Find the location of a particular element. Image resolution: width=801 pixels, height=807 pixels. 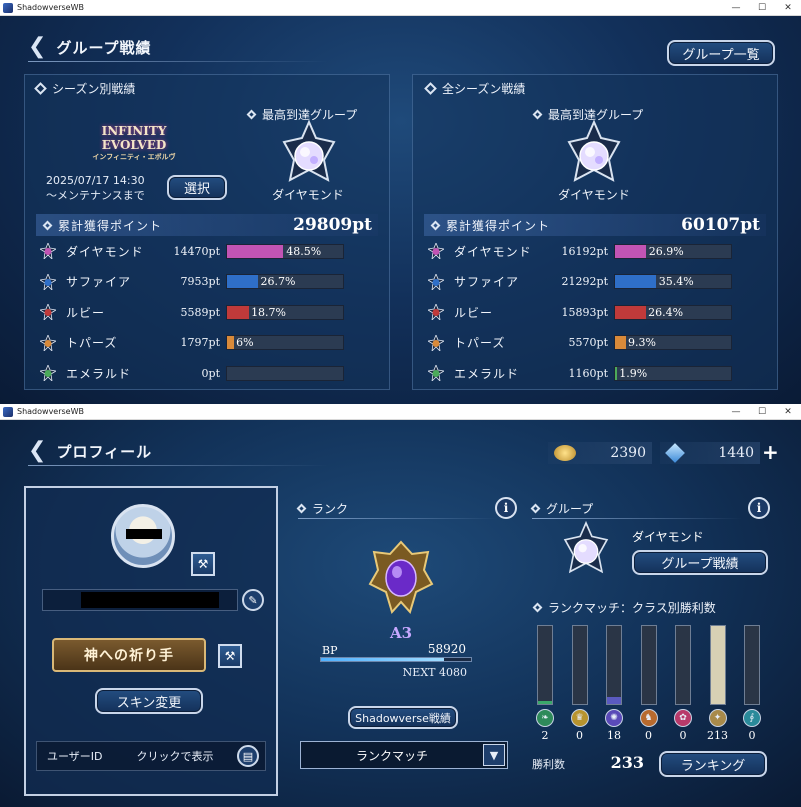

diamond-gem-icon is located at coordinates (48, 251).